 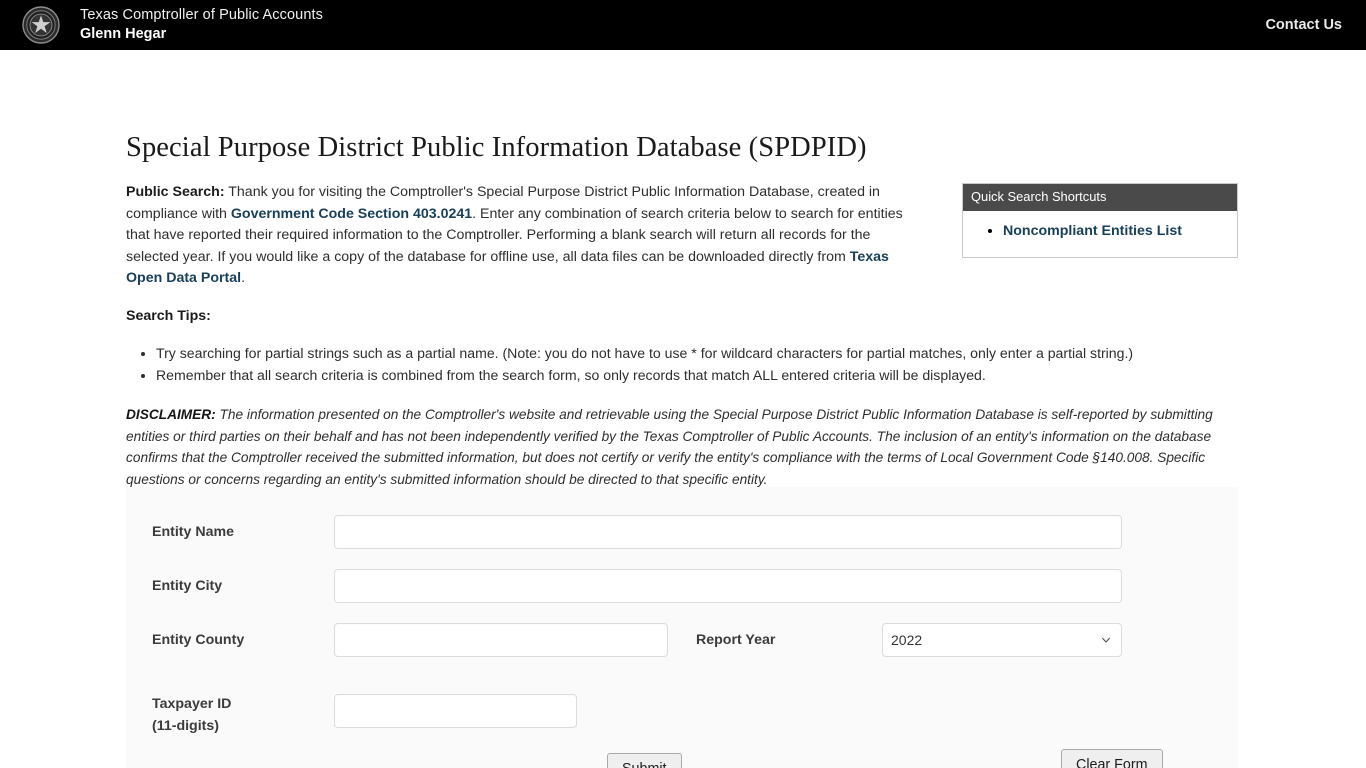 What do you see at coordinates (644, 760) in the screenshot?
I see `submit-button: Submit` at bounding box center [644, 760].